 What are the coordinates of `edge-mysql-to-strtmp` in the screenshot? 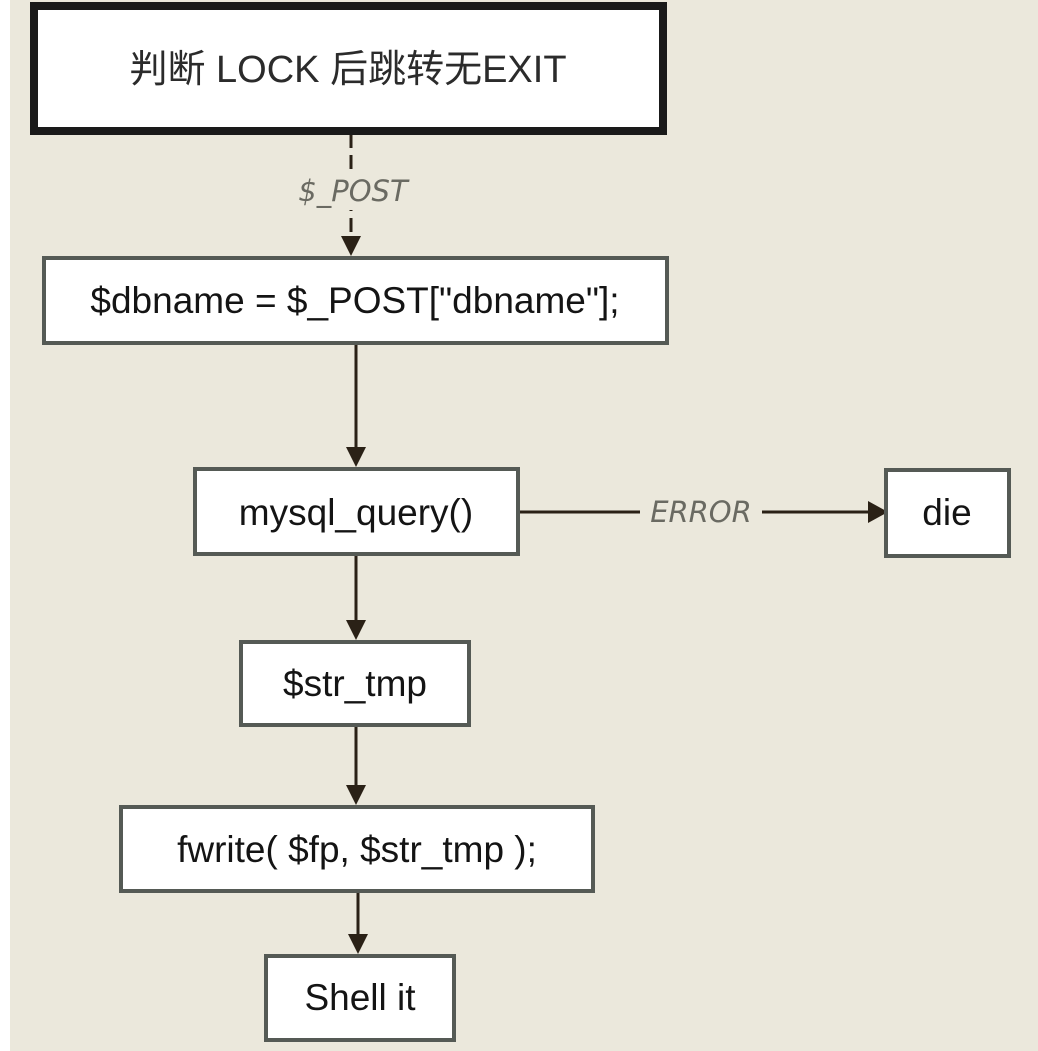 It's located at (356, 598).